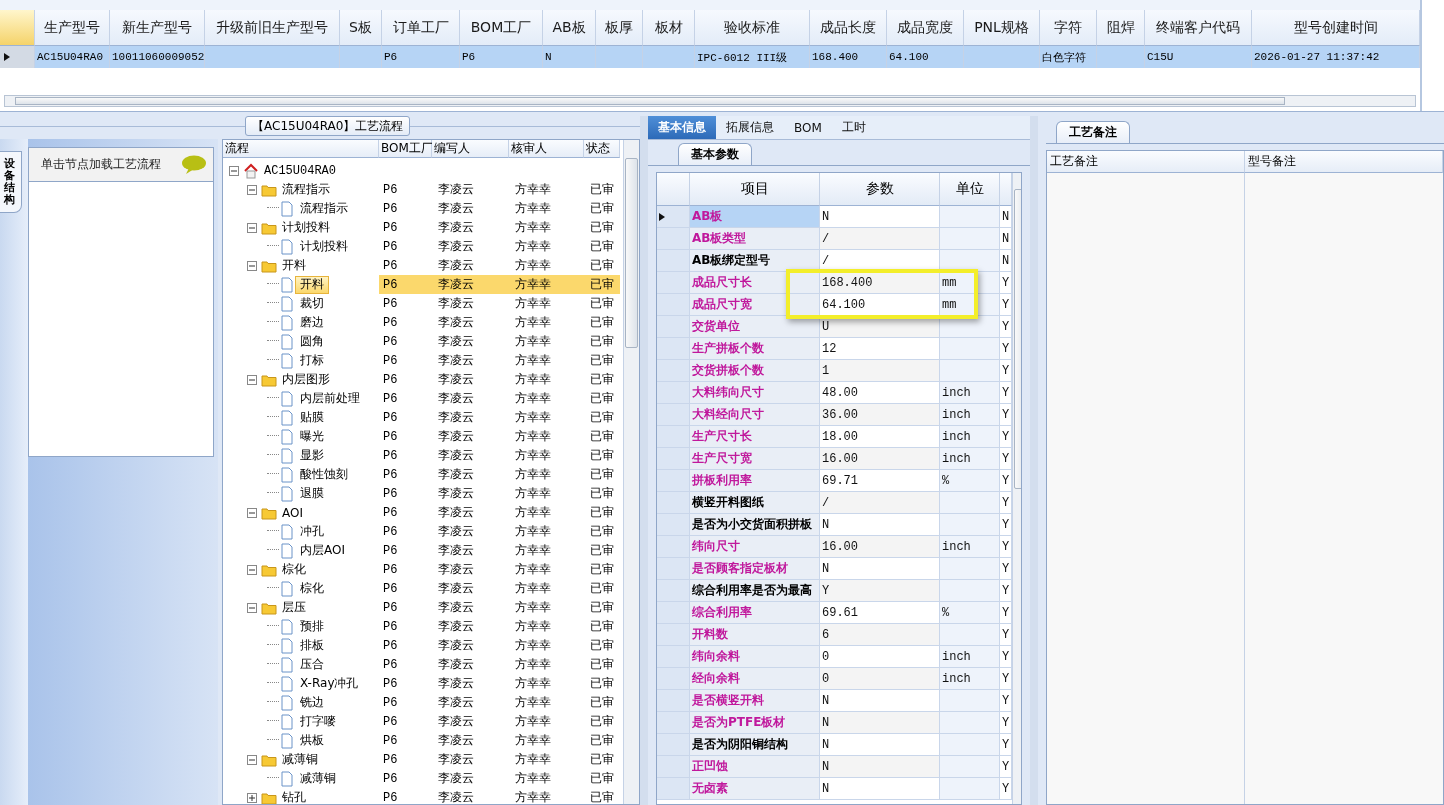 The image size is (1444, 805). Describe the element at coordinates (834, 327) in the screenshot. I see `table-row: 交货单位 U Y` at that location.